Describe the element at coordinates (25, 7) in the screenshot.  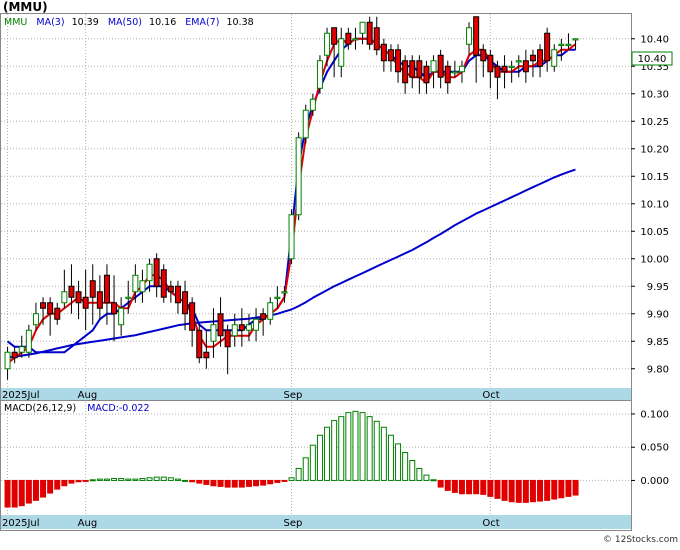
I see `symbol-title: (MMU)` at that location.